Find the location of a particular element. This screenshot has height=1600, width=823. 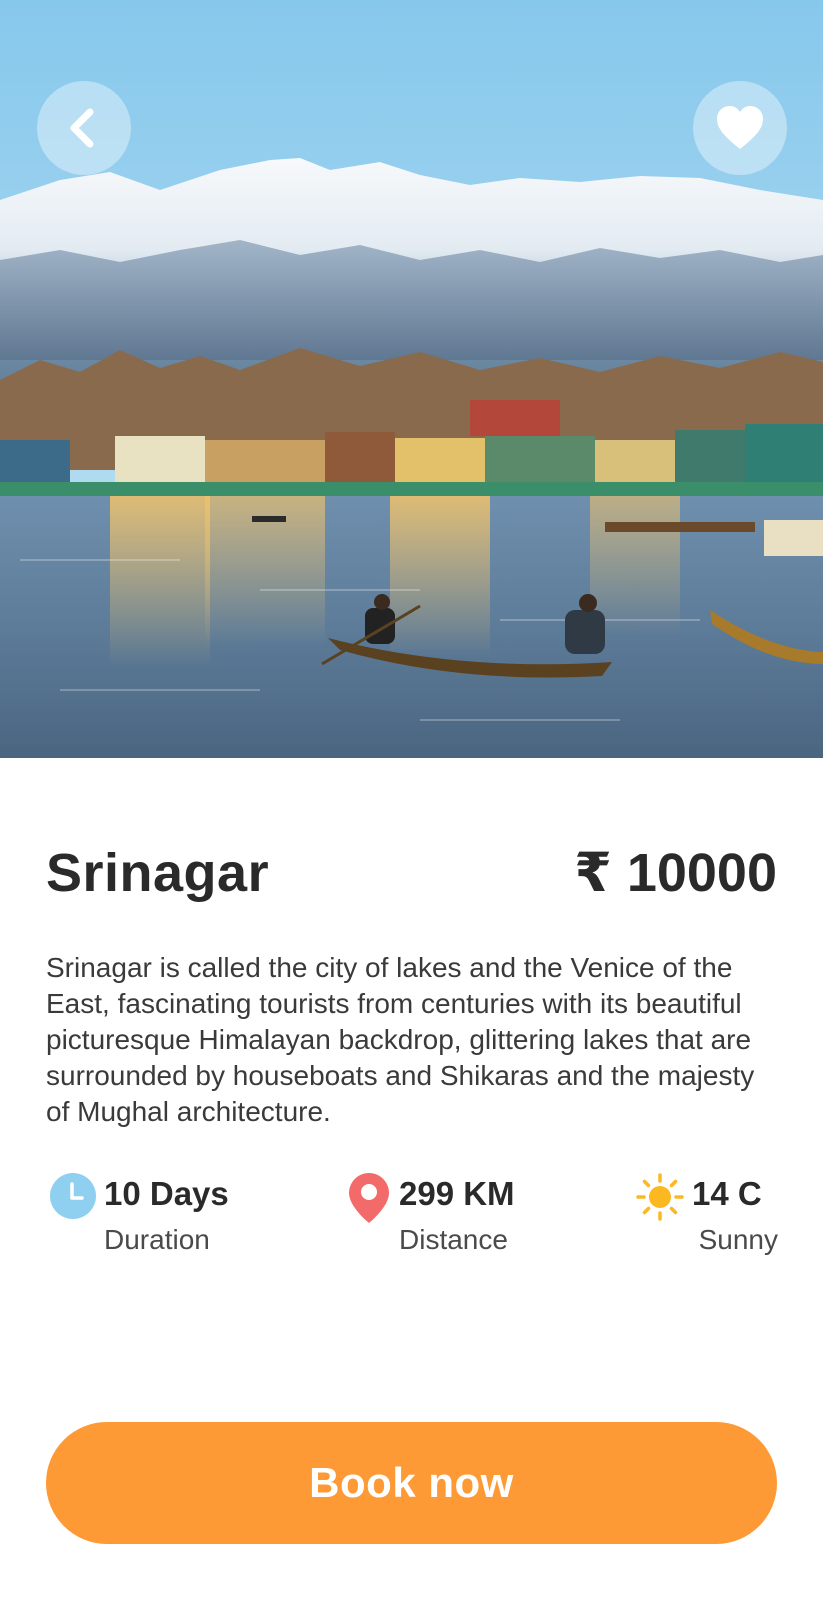

favorite-button is located at coordinates (740, 128).